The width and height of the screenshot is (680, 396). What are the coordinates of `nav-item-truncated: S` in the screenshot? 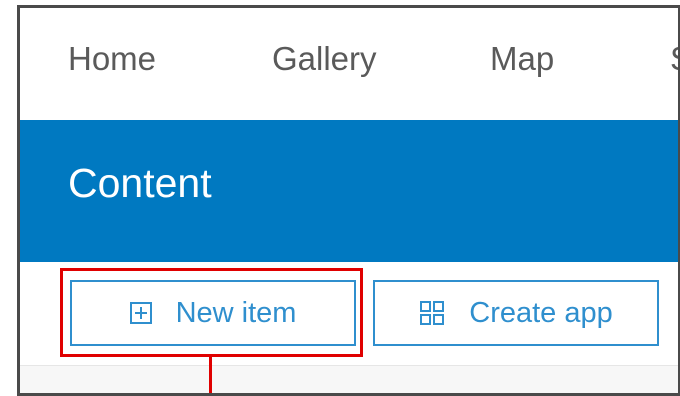 It's located at (674, 59).